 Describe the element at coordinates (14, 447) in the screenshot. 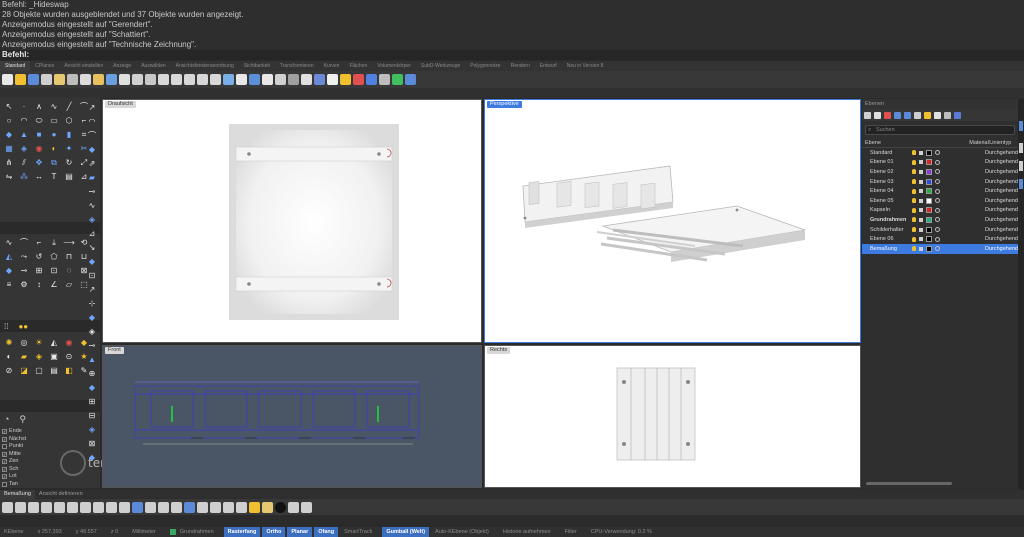

I see `osnap-item: Punkt` at that location.